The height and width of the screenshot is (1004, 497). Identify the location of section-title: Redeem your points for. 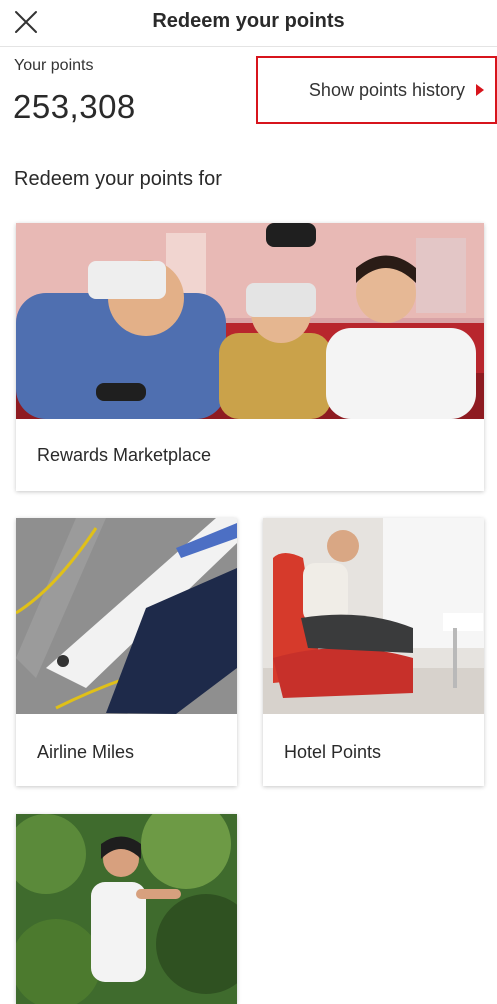
(118, 179).